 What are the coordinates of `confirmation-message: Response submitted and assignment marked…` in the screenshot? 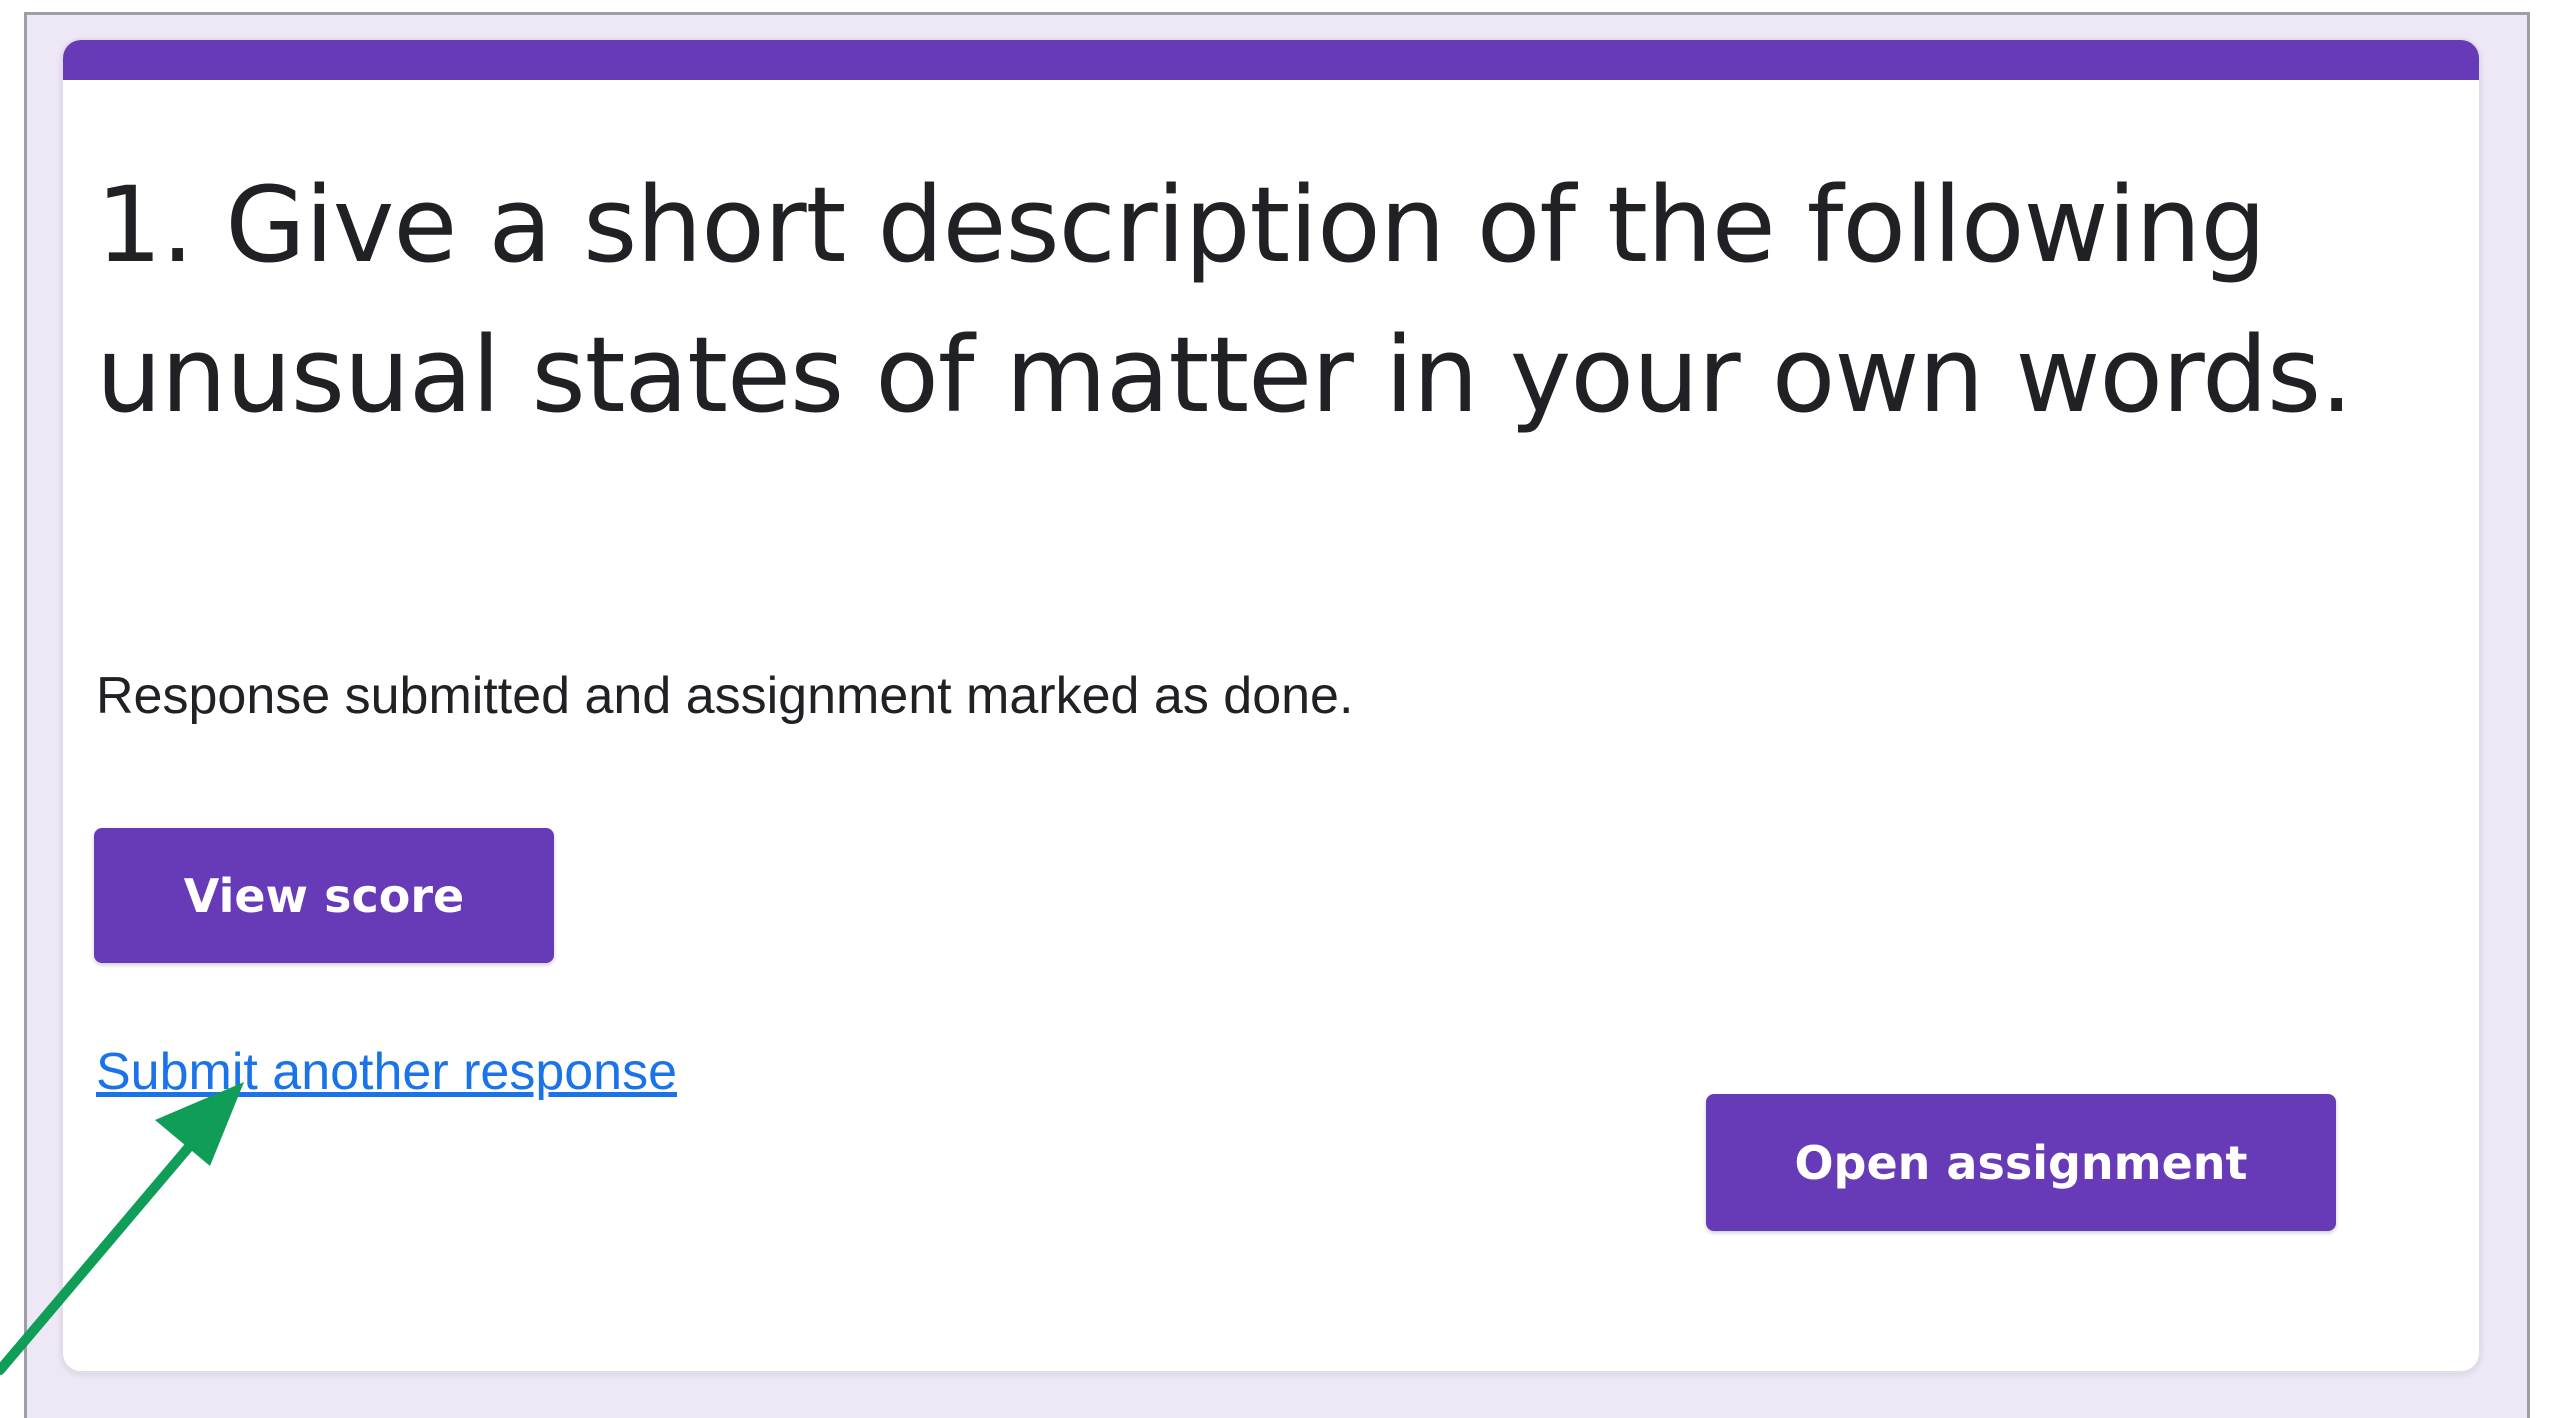 It's located at (725, 696).